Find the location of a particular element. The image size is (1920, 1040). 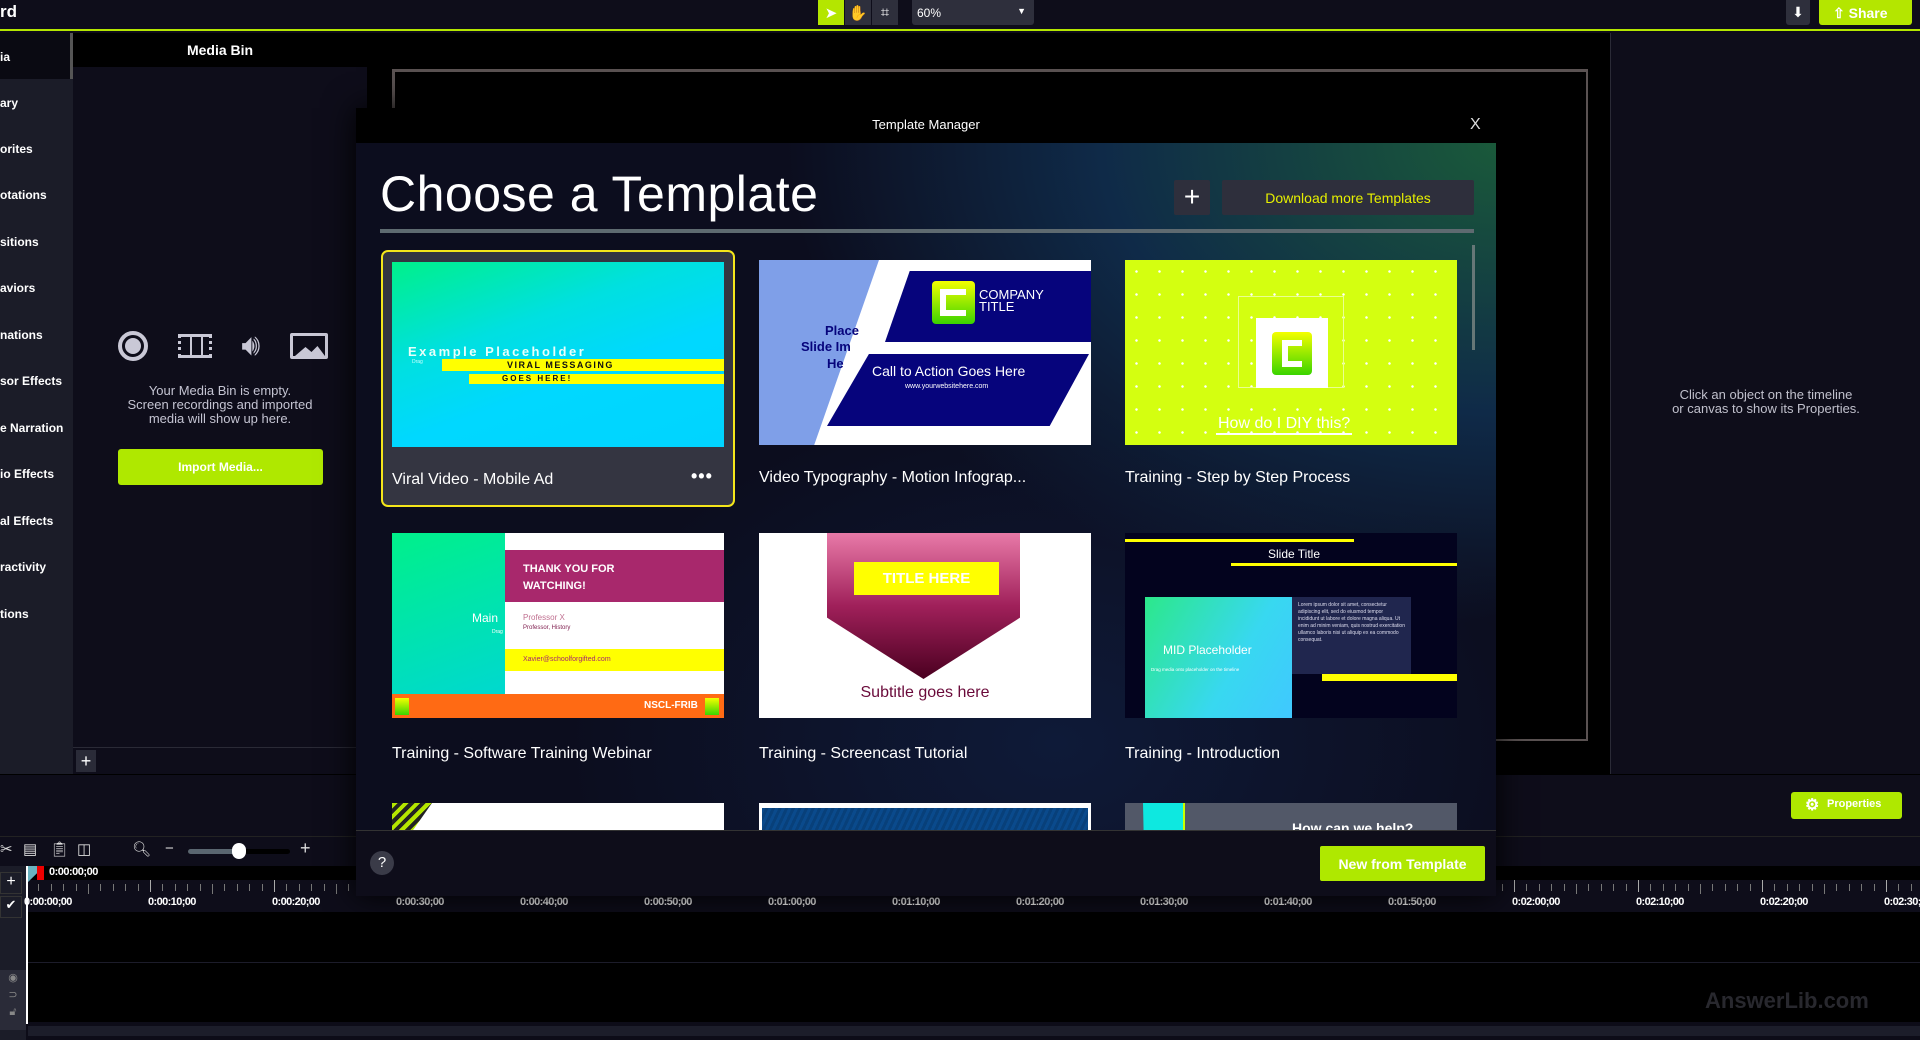

thumb-text: THANK YOU FOR WATCHING! is located at coordinates (568, 578).